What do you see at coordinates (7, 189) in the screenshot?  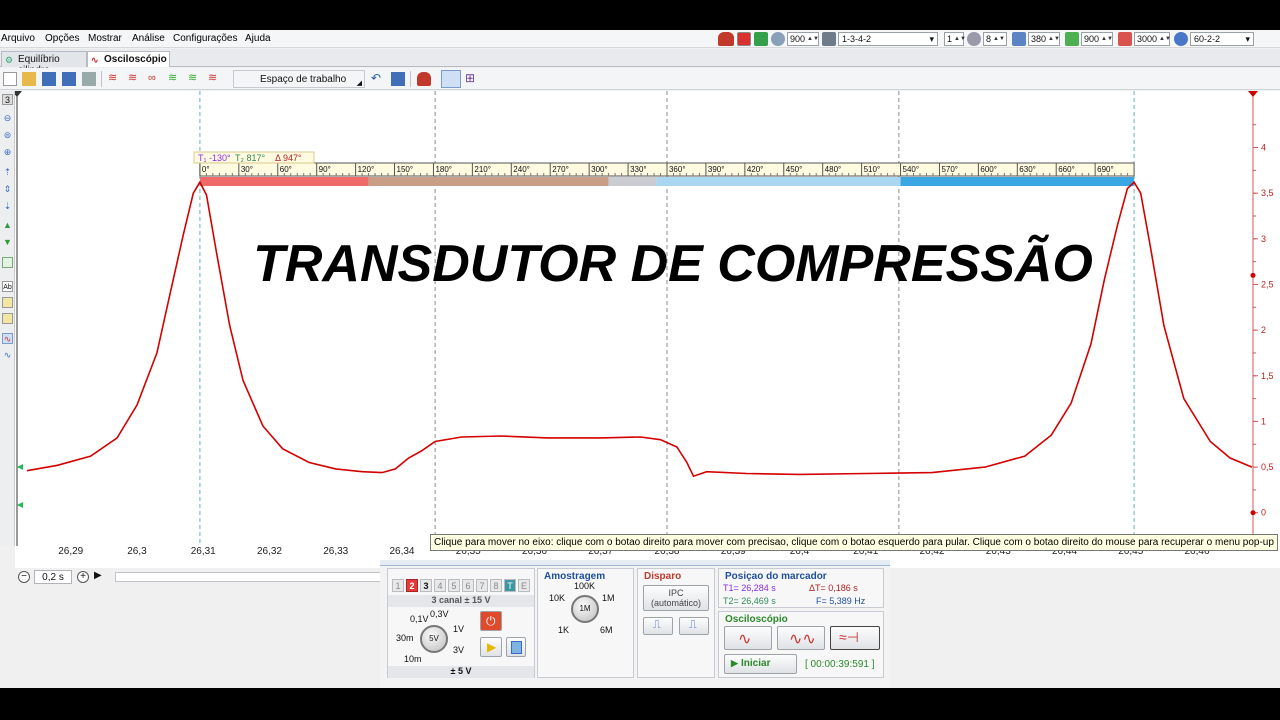 I see `arrow-updown-icon: ⇕` at bounding box center [7, 189].